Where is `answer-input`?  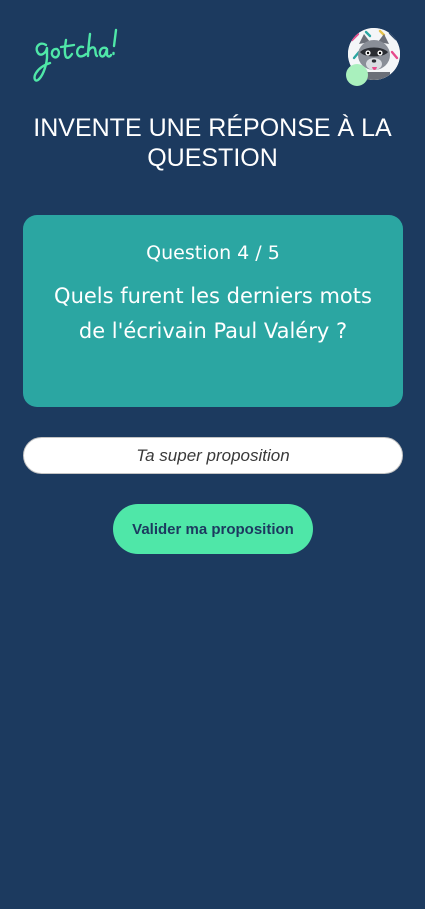 answer-input is located at coordinates (213, 455).